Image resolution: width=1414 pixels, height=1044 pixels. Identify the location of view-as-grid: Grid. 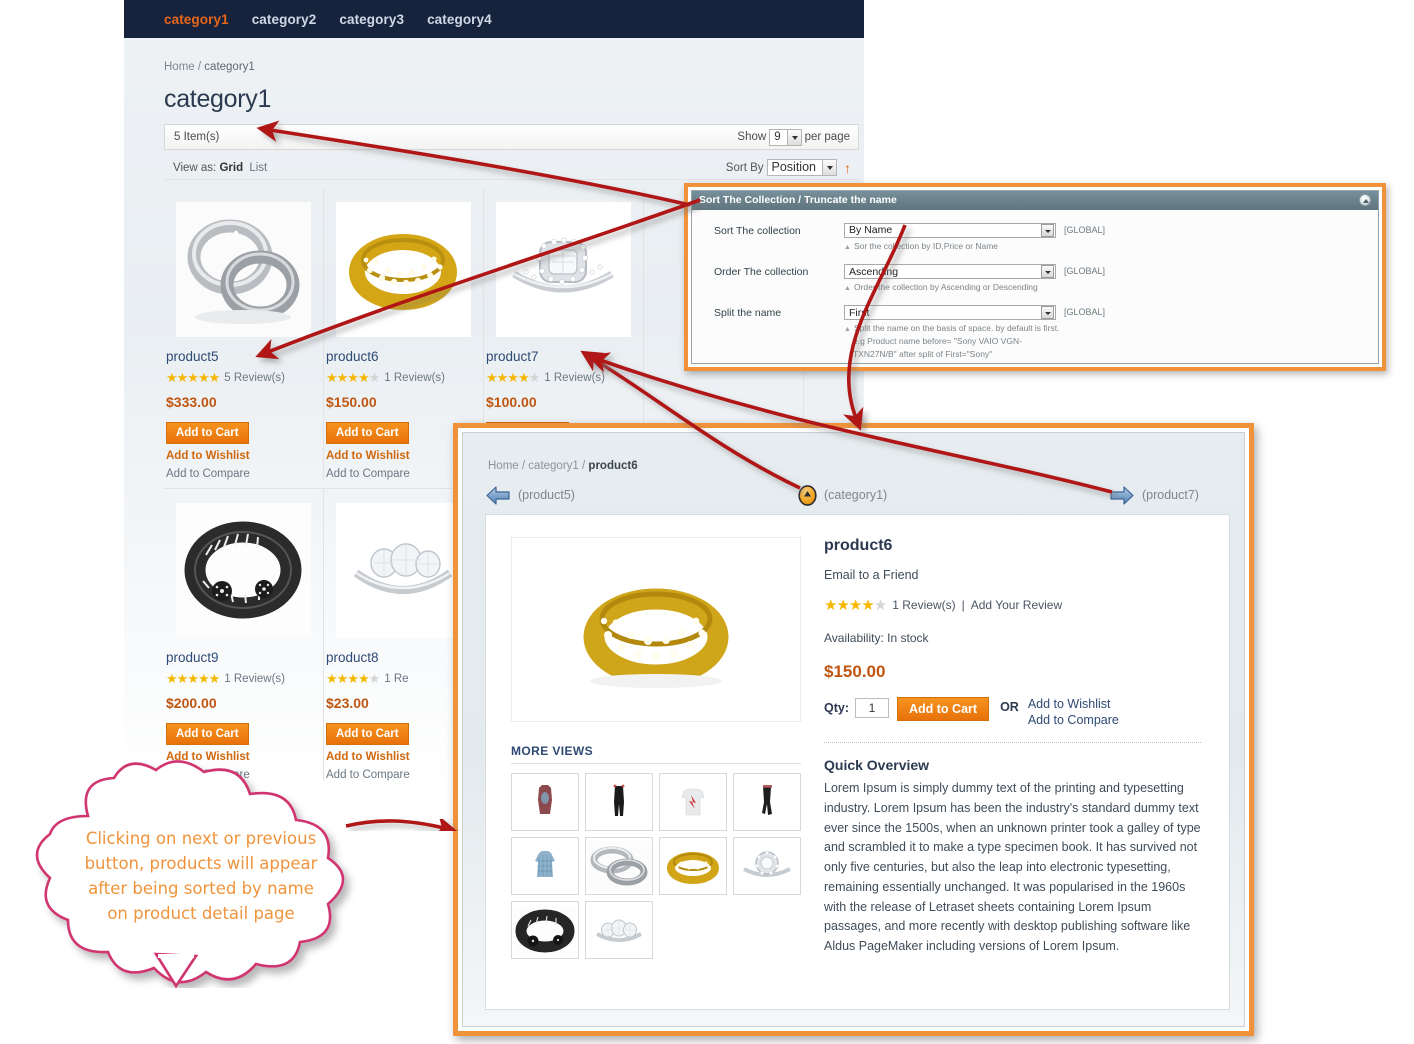
(231, 168).